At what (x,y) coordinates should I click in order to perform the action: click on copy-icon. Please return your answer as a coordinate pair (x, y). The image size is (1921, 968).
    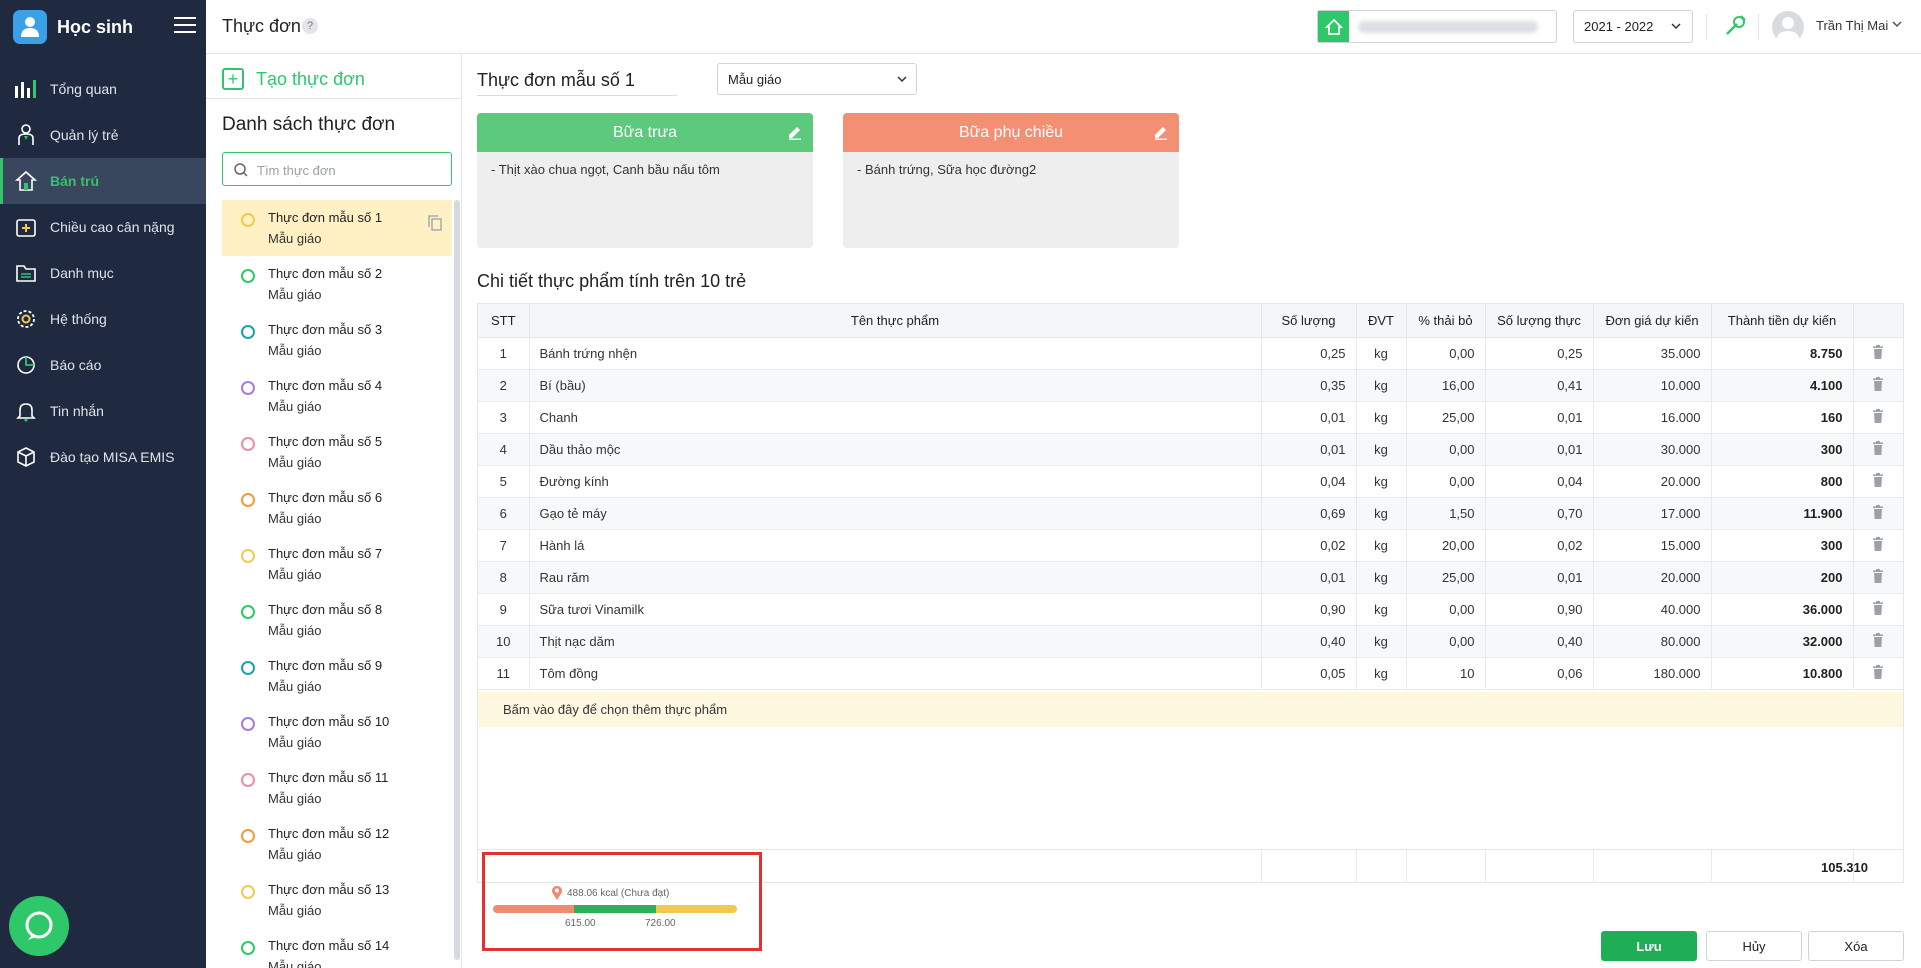
    Looking at the image, I should click on (435, 224).